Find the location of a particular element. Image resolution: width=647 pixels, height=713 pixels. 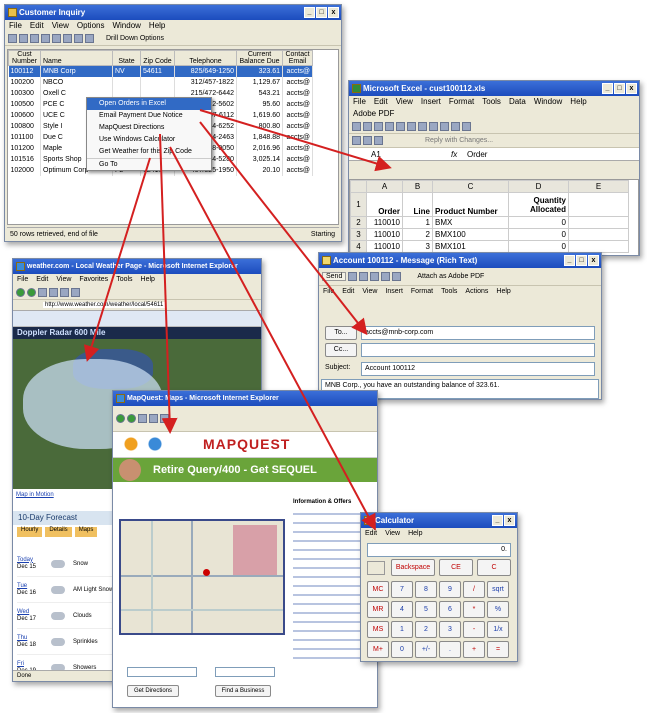

save-icon is located at coordinates (12, 38).